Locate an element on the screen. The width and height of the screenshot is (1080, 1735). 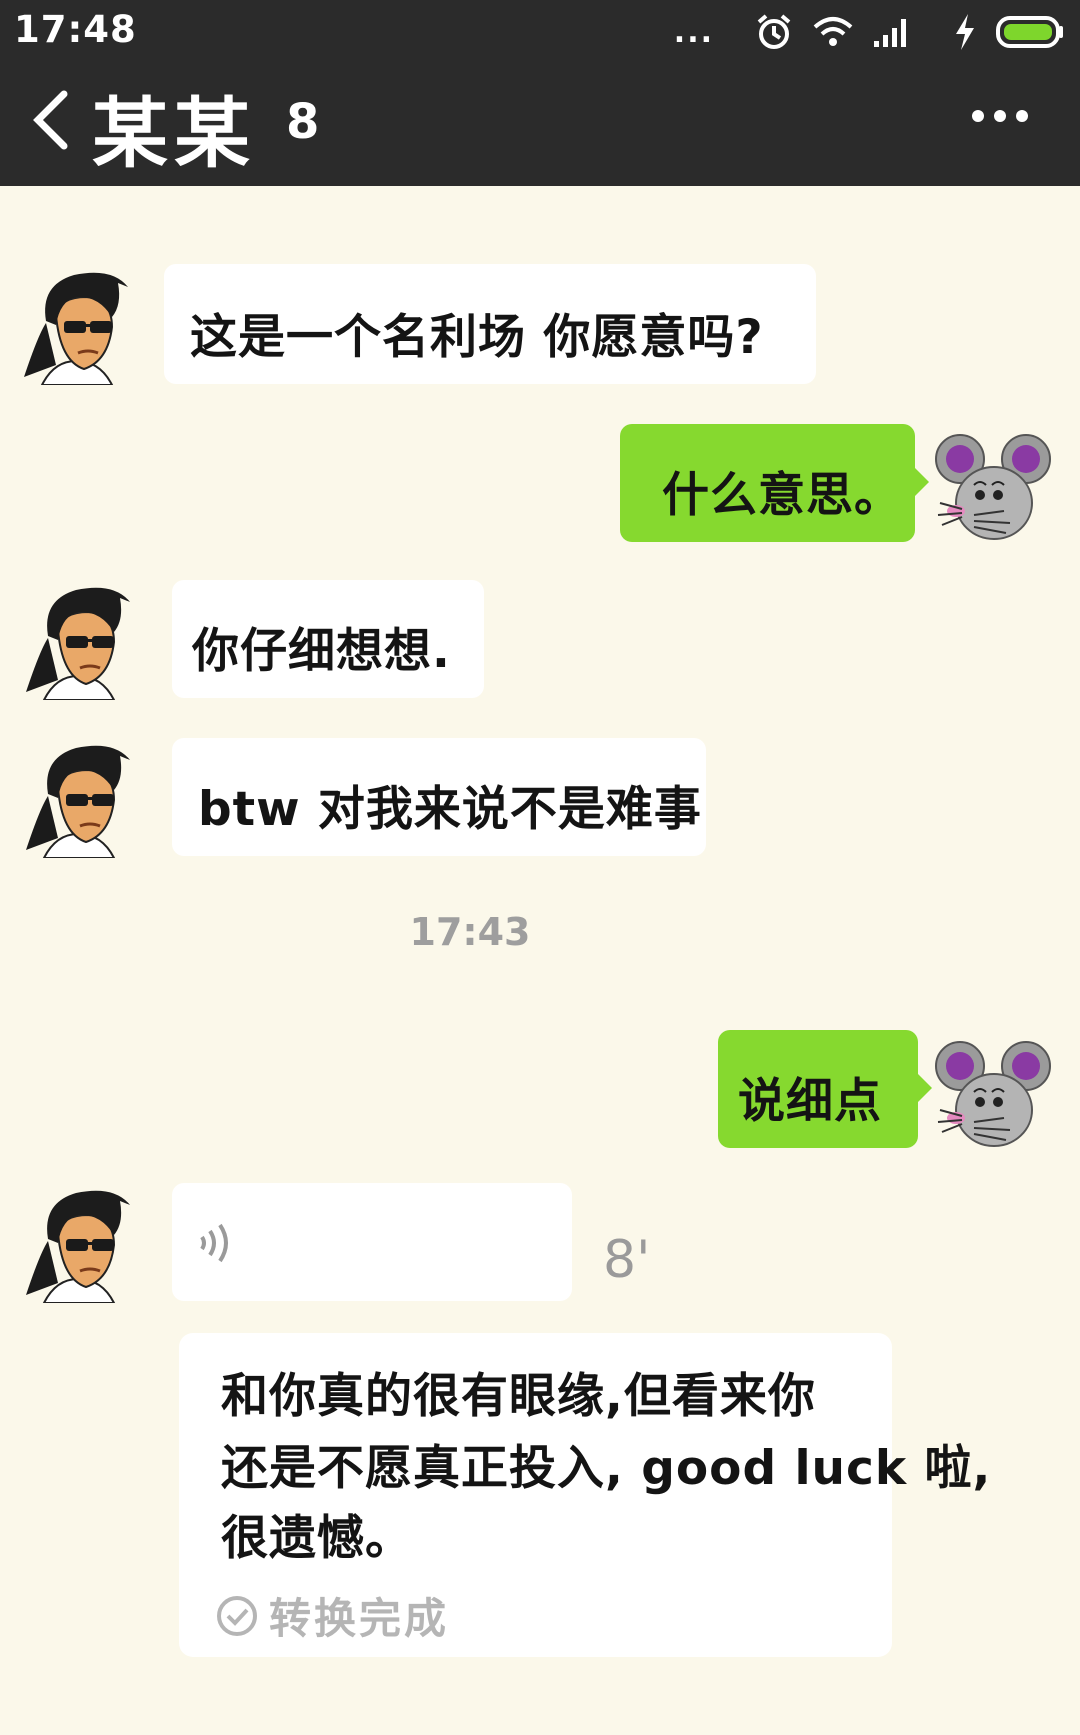
message-bubble-incoming: btw 对我来说不是难事 is located at coordinates (439, 797).